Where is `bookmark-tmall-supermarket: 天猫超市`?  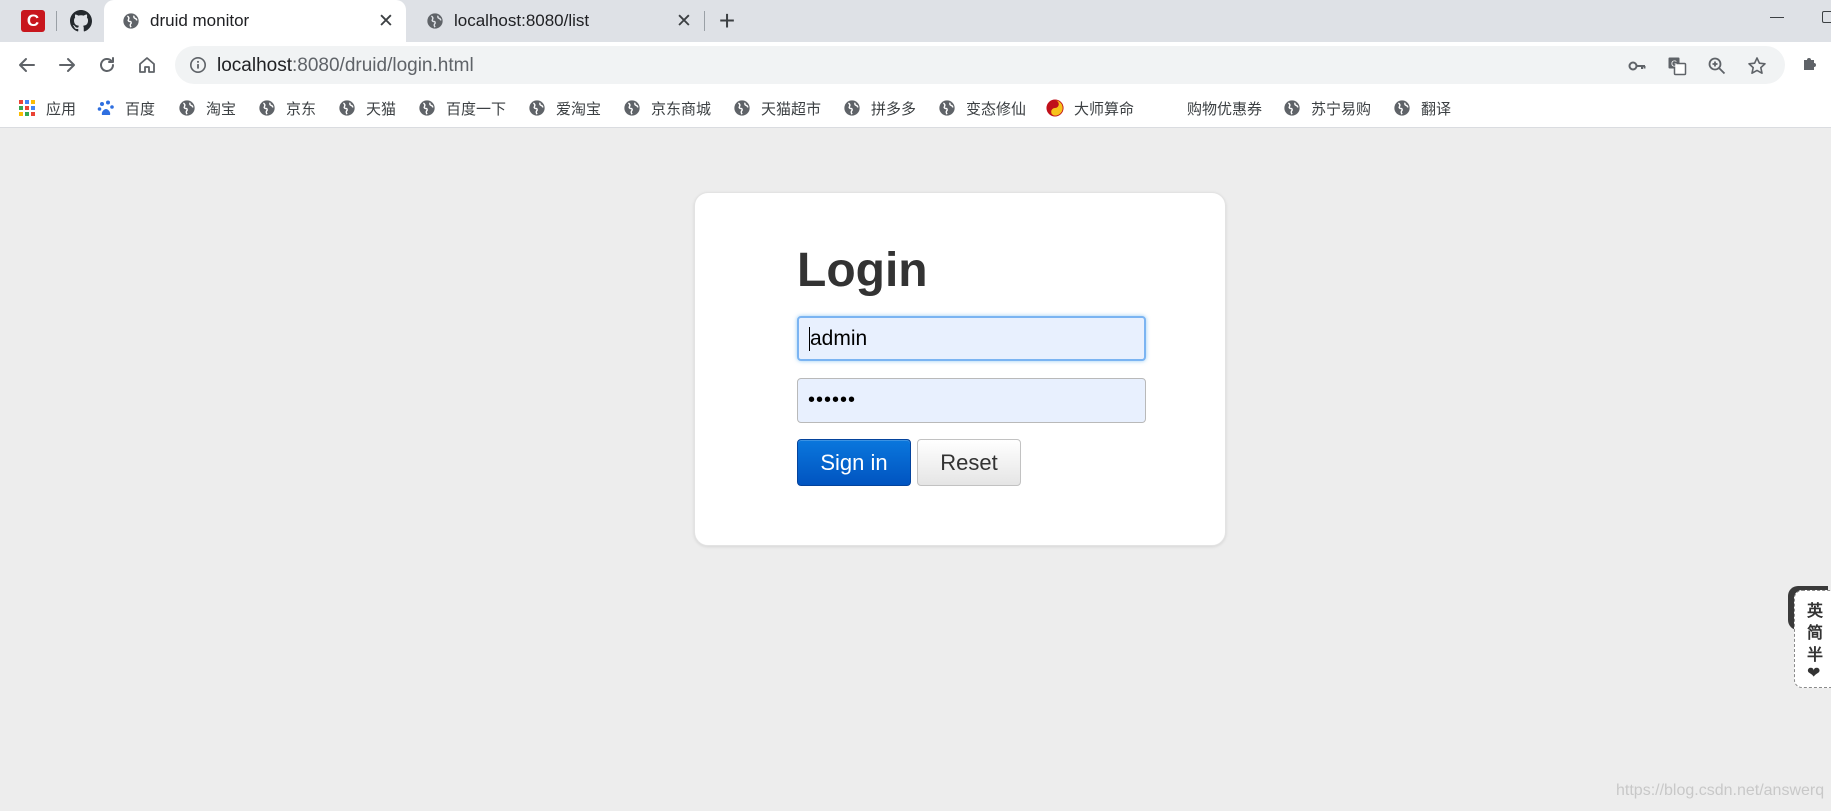
bookmark-tmall-supermarket: 天猫超市 is located at coordinates (777, 108).